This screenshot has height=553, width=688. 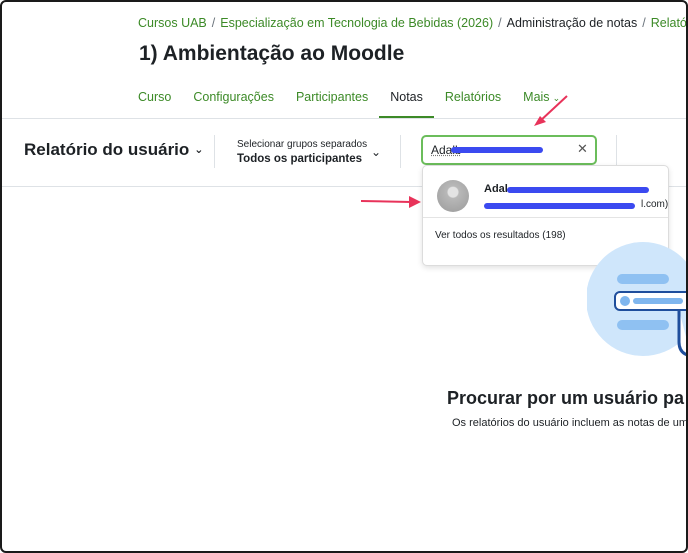 What do you see at coordinates (625, 301) in the screenshot?
I see `user-icon` at bounding box center [625, 301].